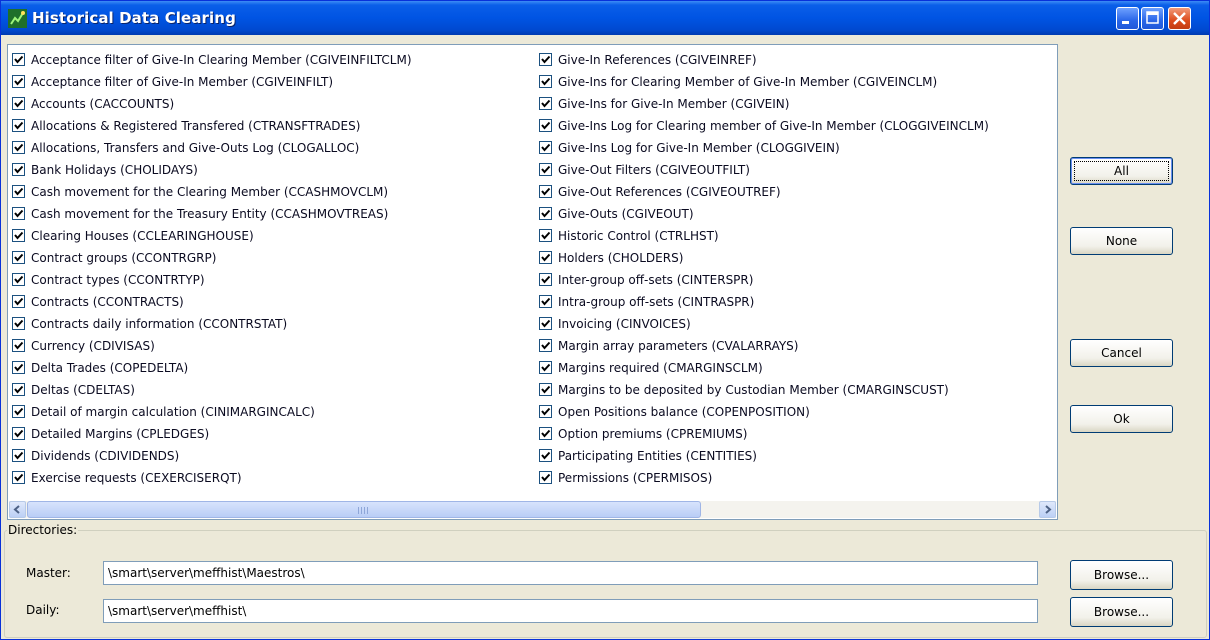 Image resolution: width=1210 pixels, height=640 pixels. I want to click on table-checklist-label: Open Positions balance (COPENPOSITION), so click(684, 412).